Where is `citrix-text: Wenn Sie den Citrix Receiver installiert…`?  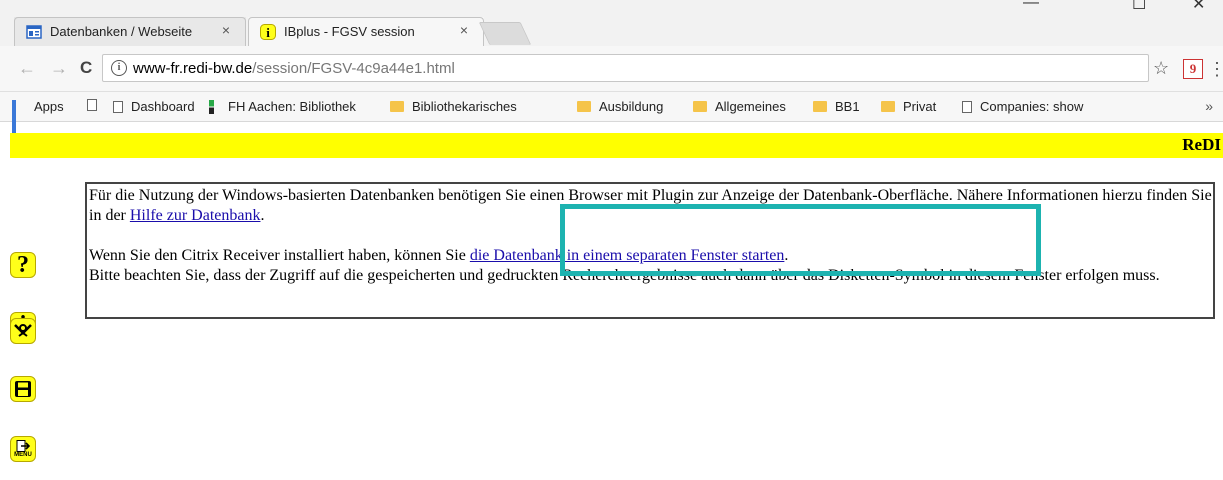 citrix-text: Wenn Sie den Citrix Receiver installiert… is located at coordinates (279, 255).